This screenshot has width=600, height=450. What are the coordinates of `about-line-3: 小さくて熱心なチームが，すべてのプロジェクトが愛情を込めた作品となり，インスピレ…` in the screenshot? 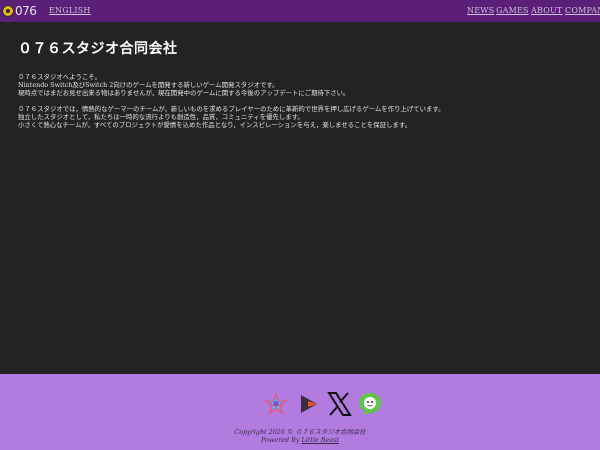 It's located at (303, 125).